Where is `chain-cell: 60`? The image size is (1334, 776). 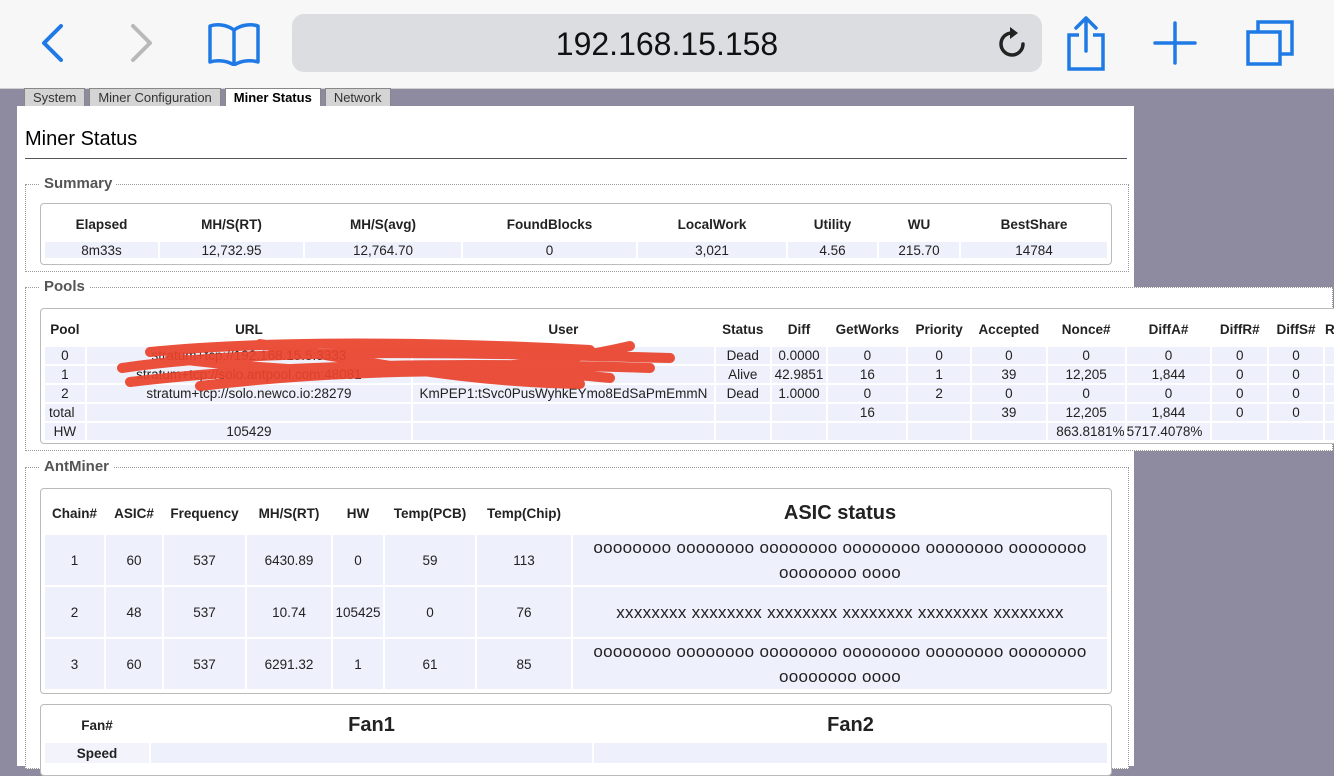
chain-cell: 60 is located at coordinates (134, 664).